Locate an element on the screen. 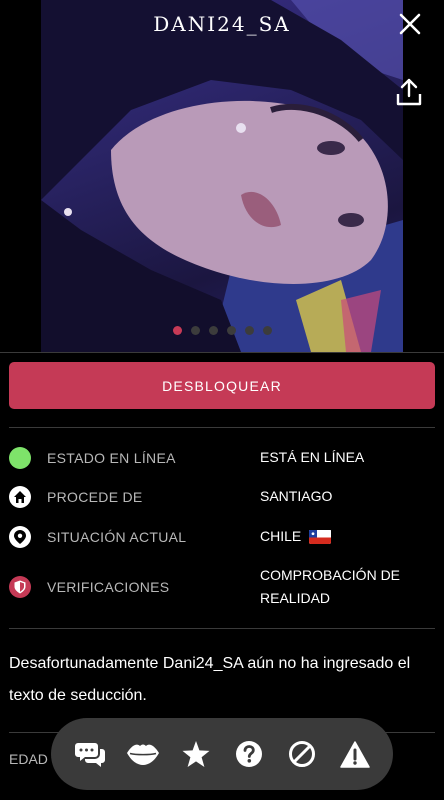 This screenshot has height=800, width=444. location-label: SITUACIÓN ACTUAL is located at coordinates (117, 536).